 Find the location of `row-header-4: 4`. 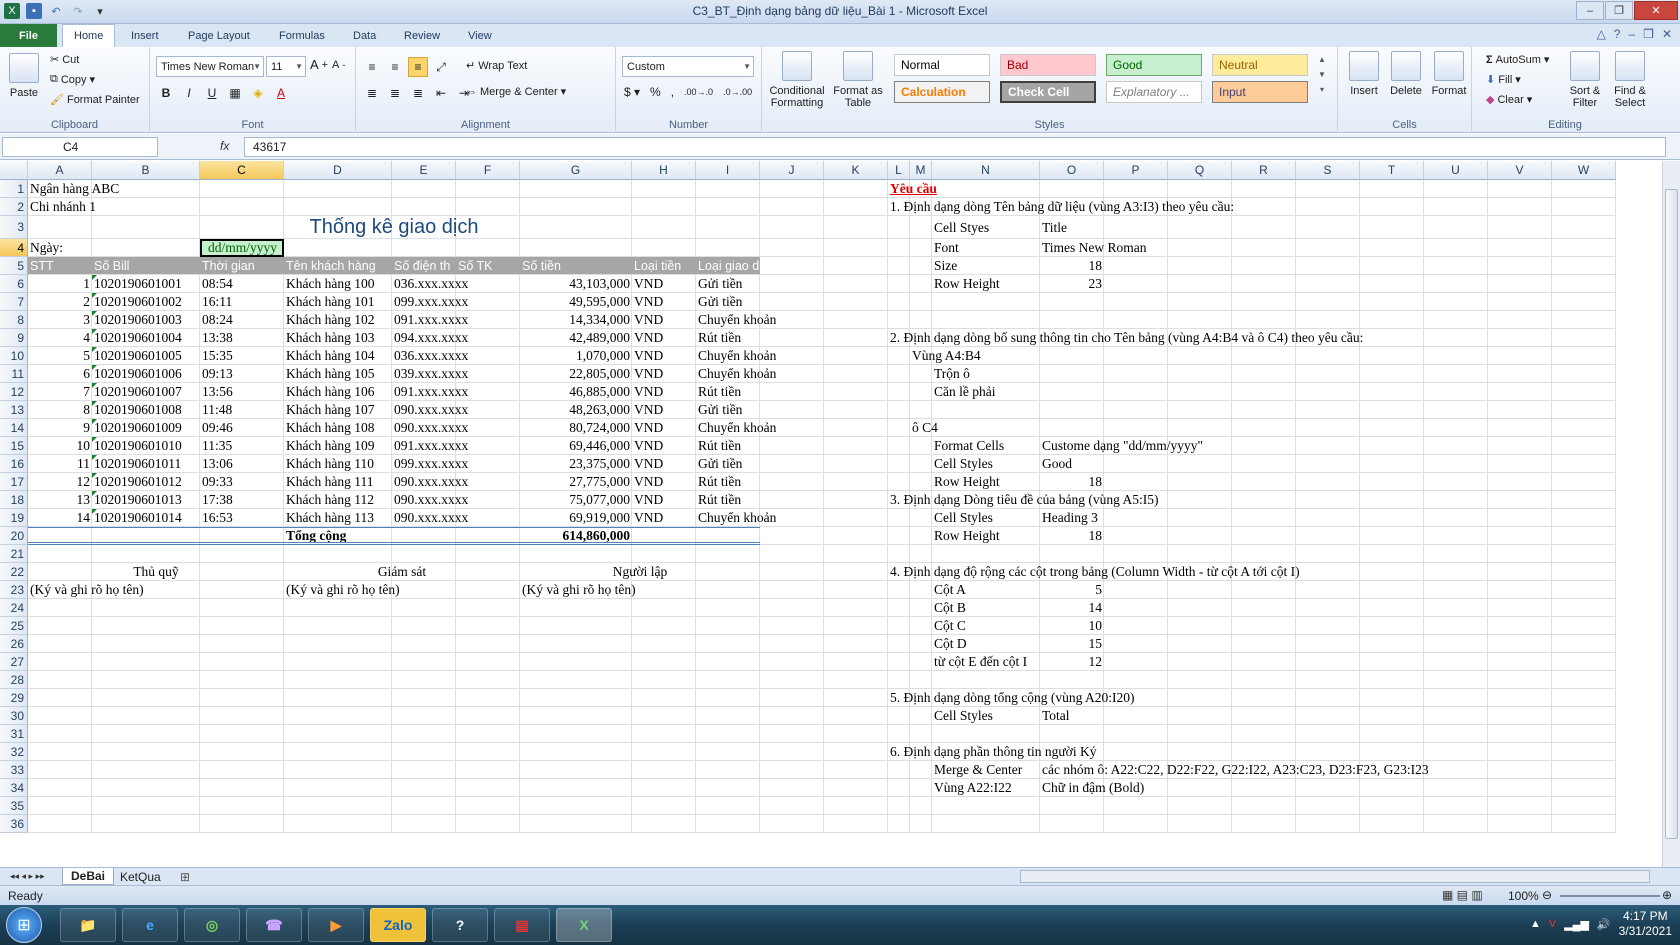

row-header-4: 4 is located at coordinates (14, 248).